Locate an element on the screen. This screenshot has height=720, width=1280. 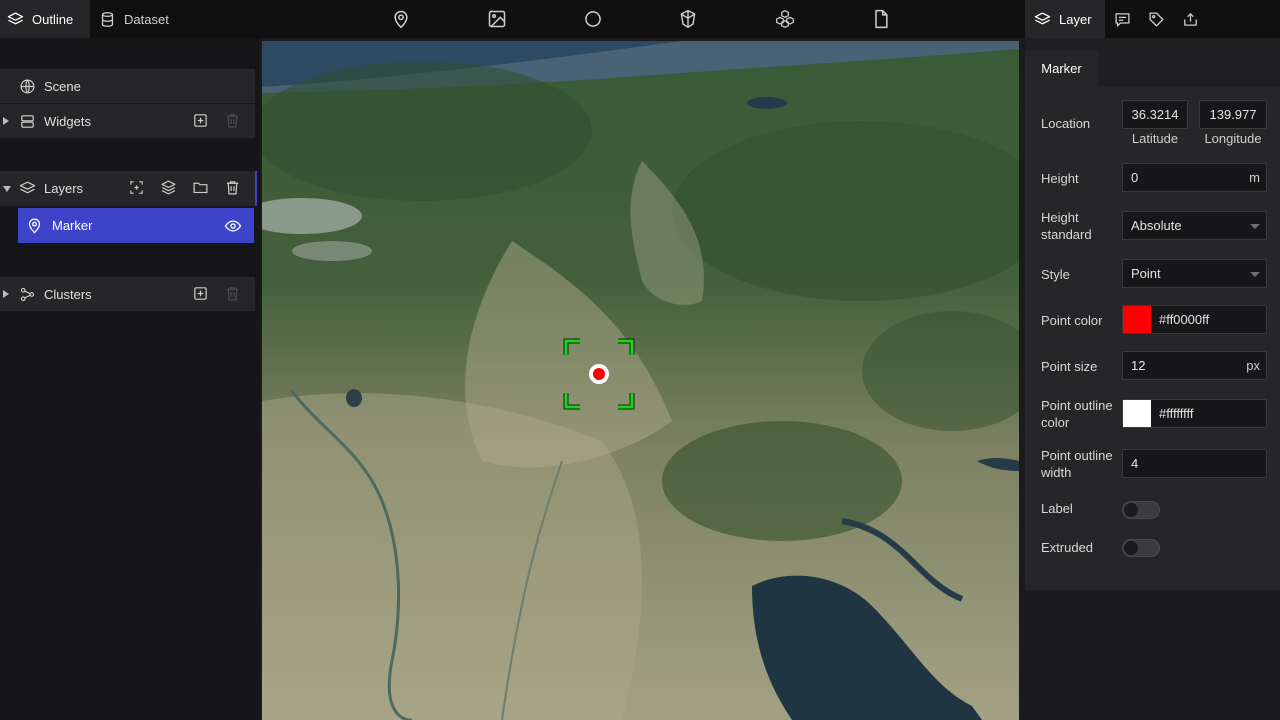
marker-point-outline is located at coordinates (599, 374).